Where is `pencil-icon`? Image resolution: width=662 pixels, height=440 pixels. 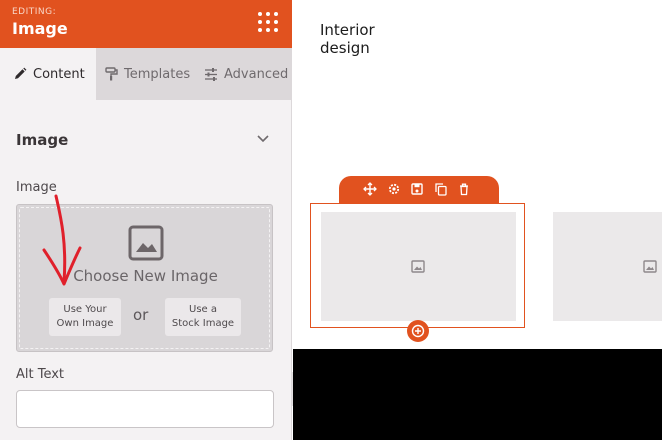 pencil-icon is located at coordinates (21, 73).